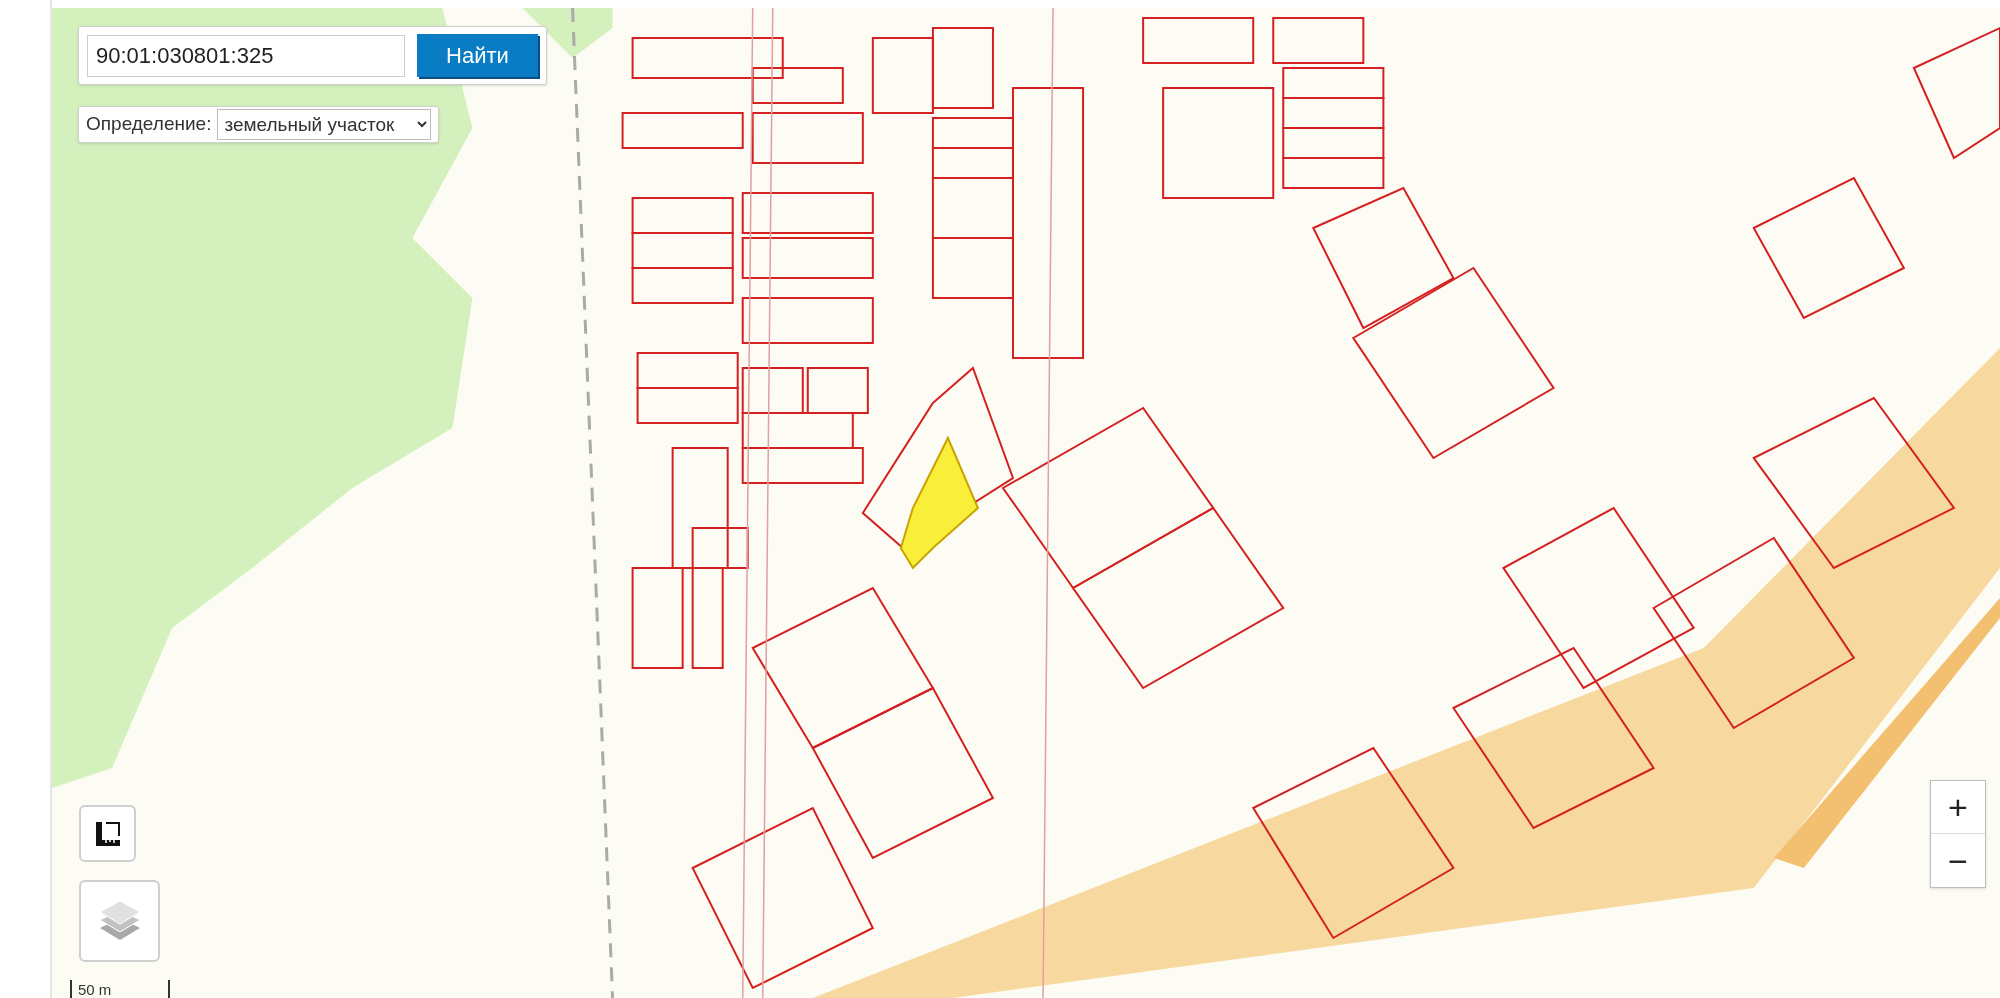 Image resolution: width=2000 pixels, height=998 pixels. I want to click on search-field: 90:01:030801:325, so click(246, 55).